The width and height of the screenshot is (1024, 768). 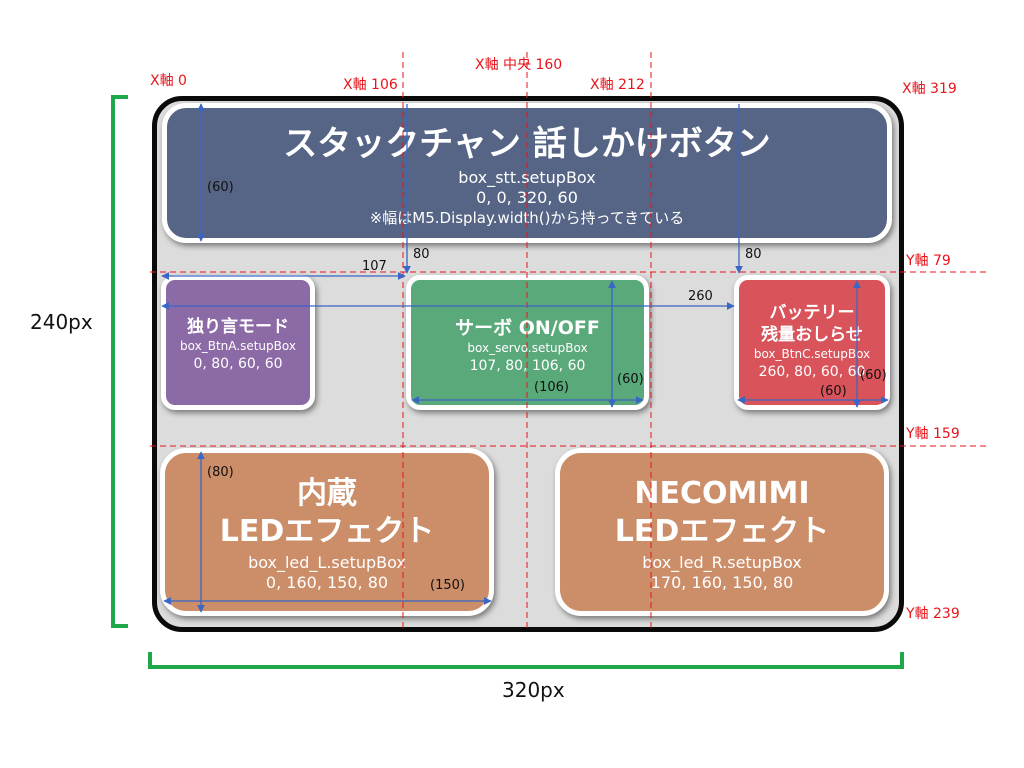 I want to click on btnC-height-label: (60), so click(x=873, y=375).